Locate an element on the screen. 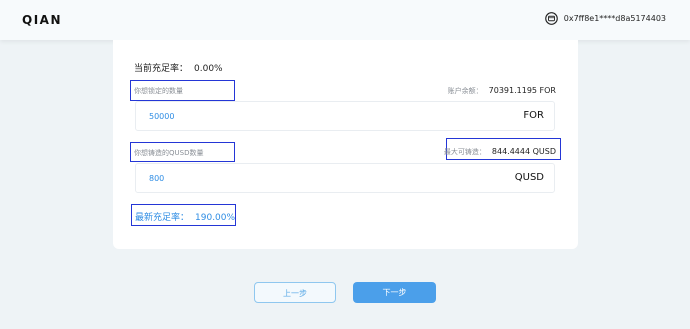  next-step-button: 下一步 is located at coordinates (394, 292).